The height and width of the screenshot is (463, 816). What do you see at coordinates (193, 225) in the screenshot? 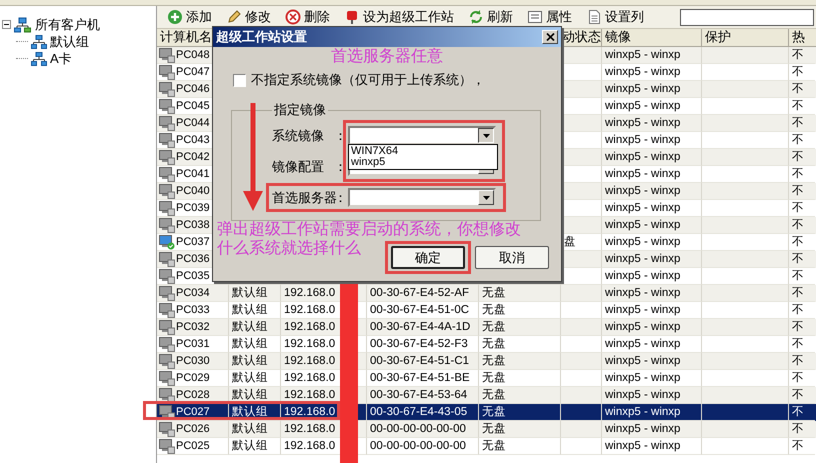
I see `table-cell-text: PC038` at bounding box center [193, 225].